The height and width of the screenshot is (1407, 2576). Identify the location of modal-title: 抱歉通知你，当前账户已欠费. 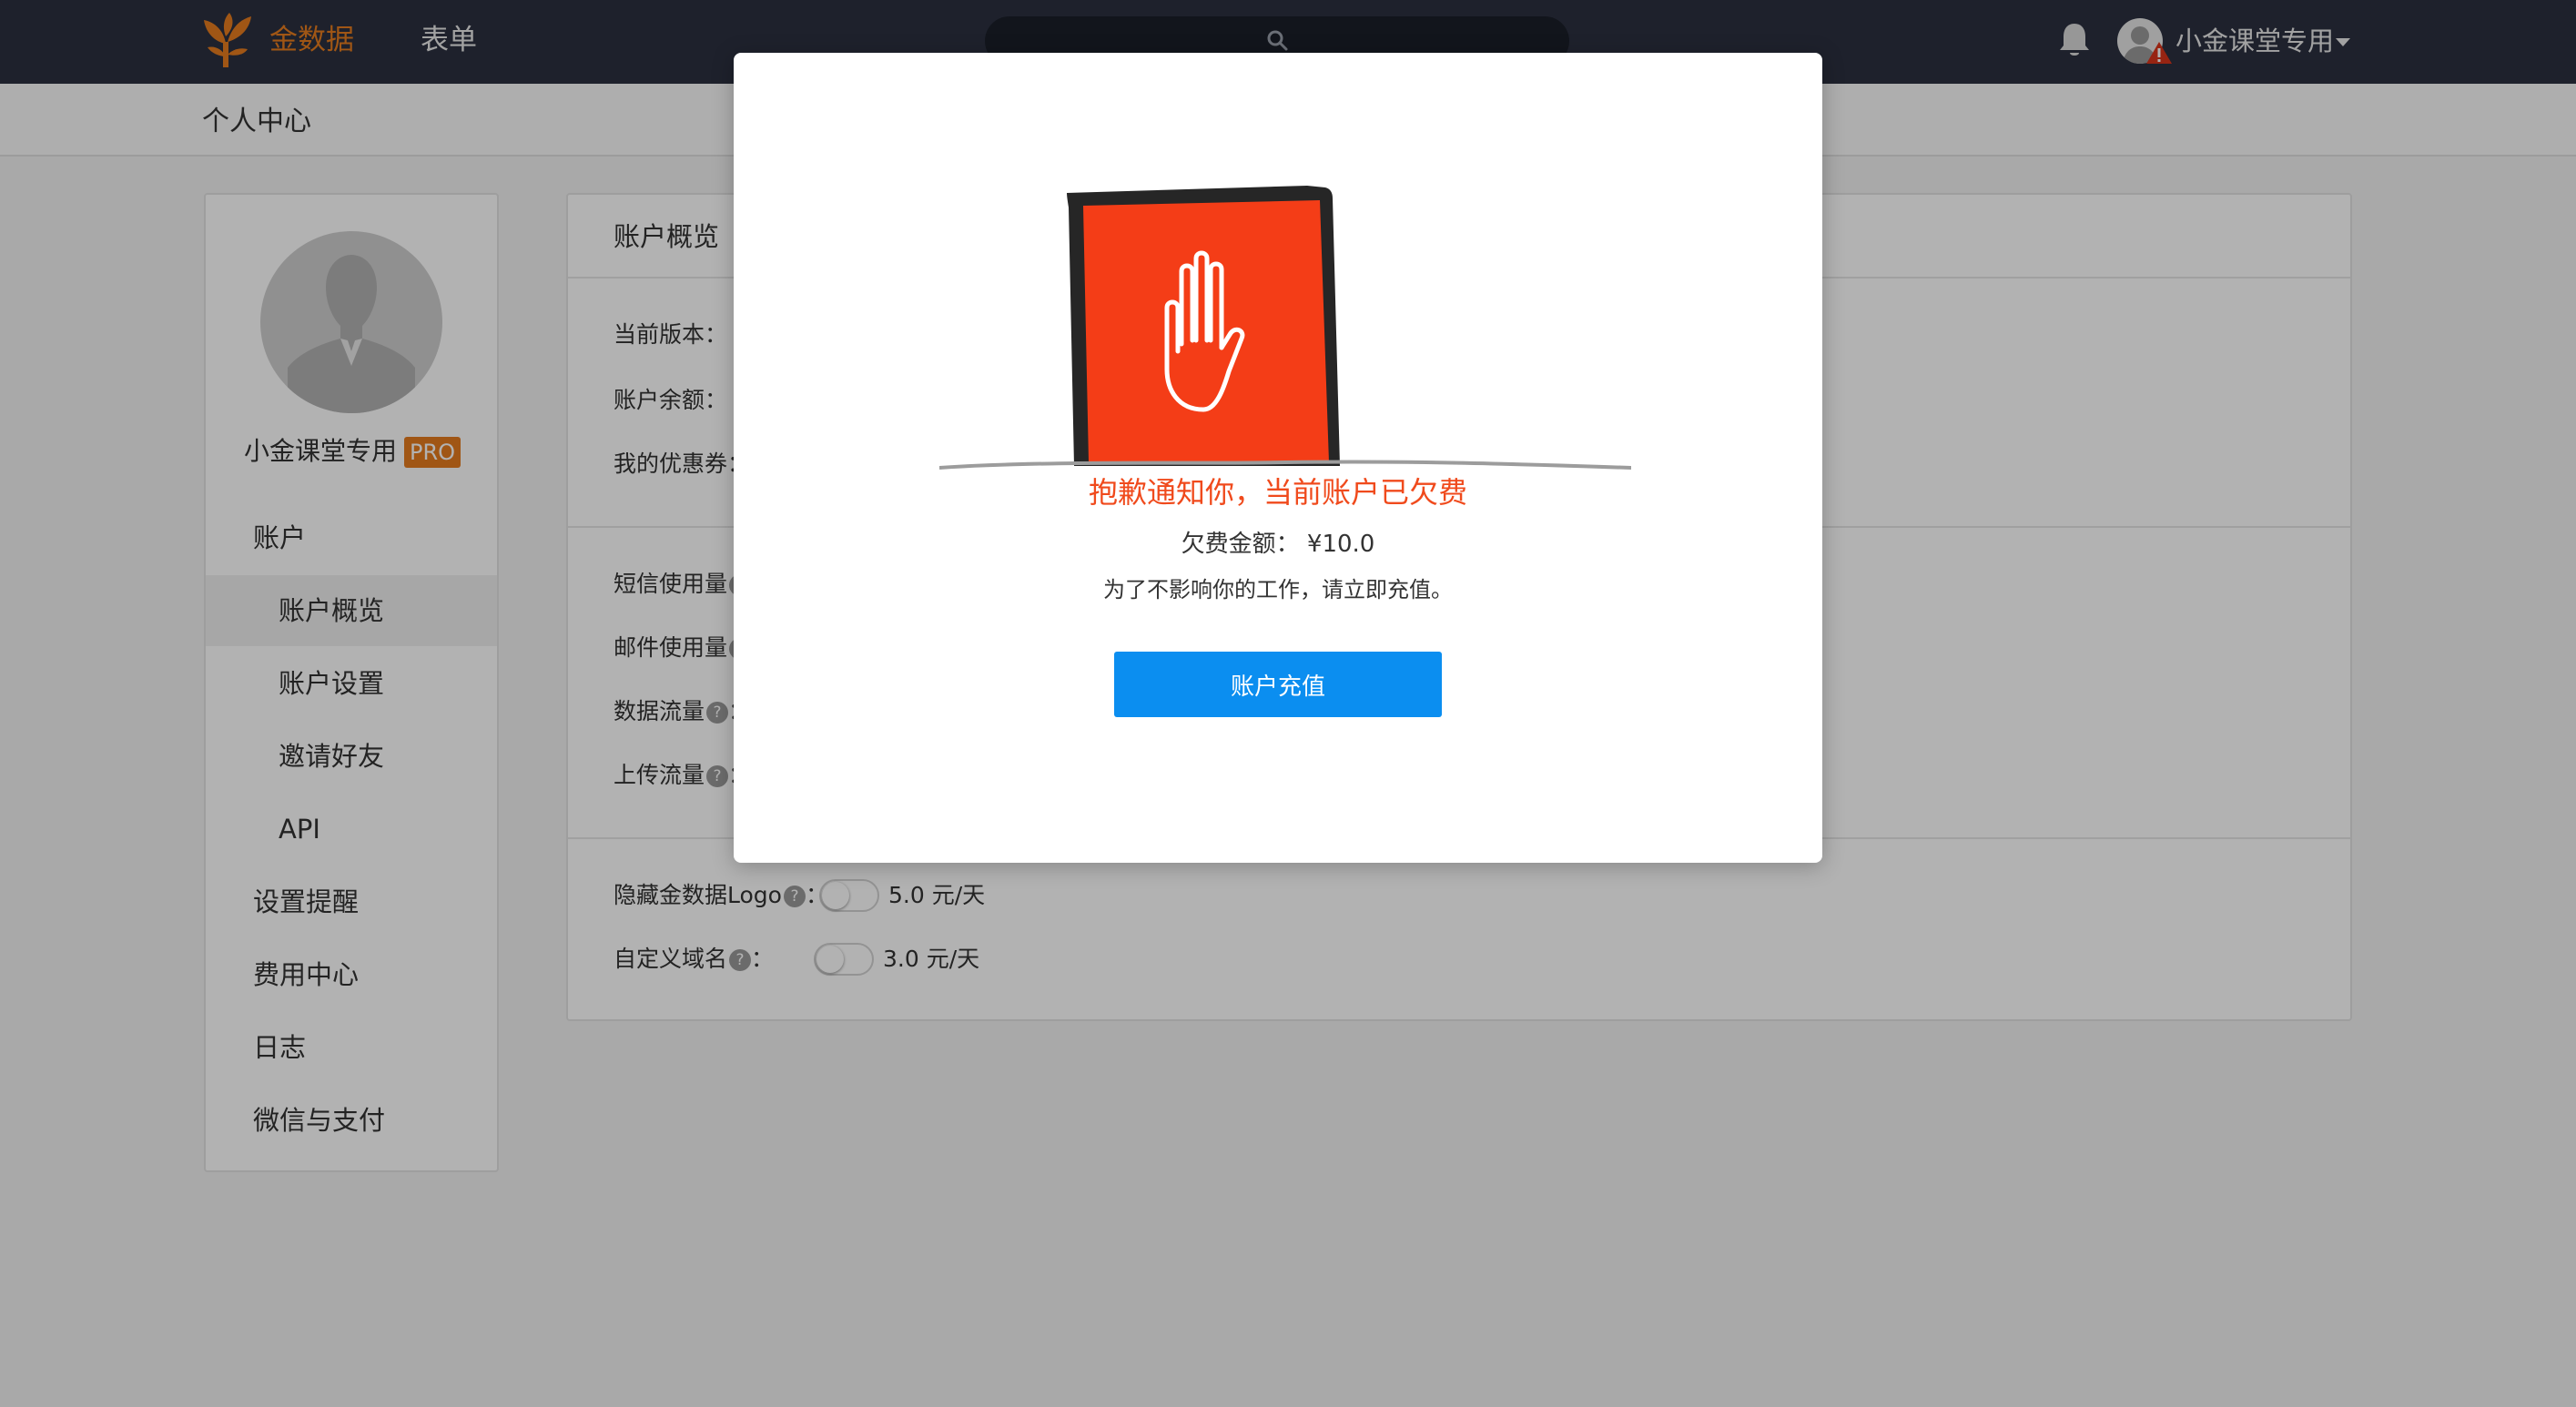
(1277, 492).